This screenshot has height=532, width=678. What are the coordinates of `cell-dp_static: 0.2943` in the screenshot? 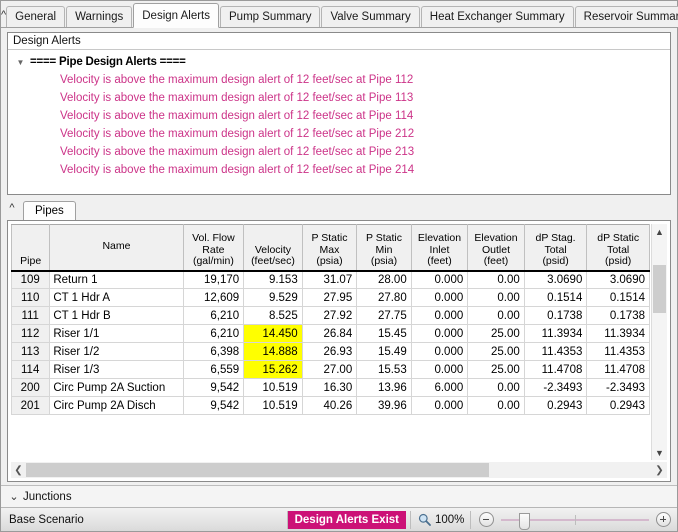 It's located at (618, 405).